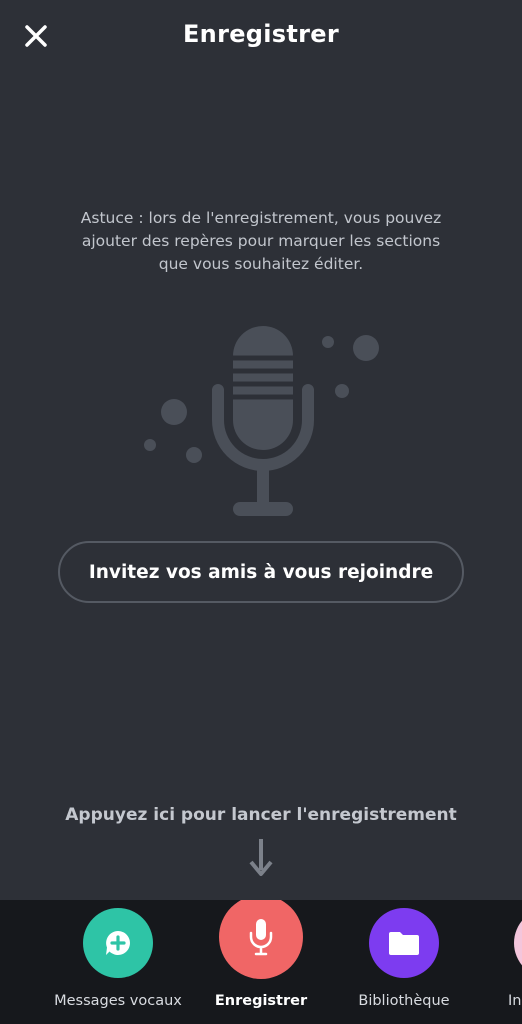  I want to click on voice-message-add-icon, so click(118, 943).